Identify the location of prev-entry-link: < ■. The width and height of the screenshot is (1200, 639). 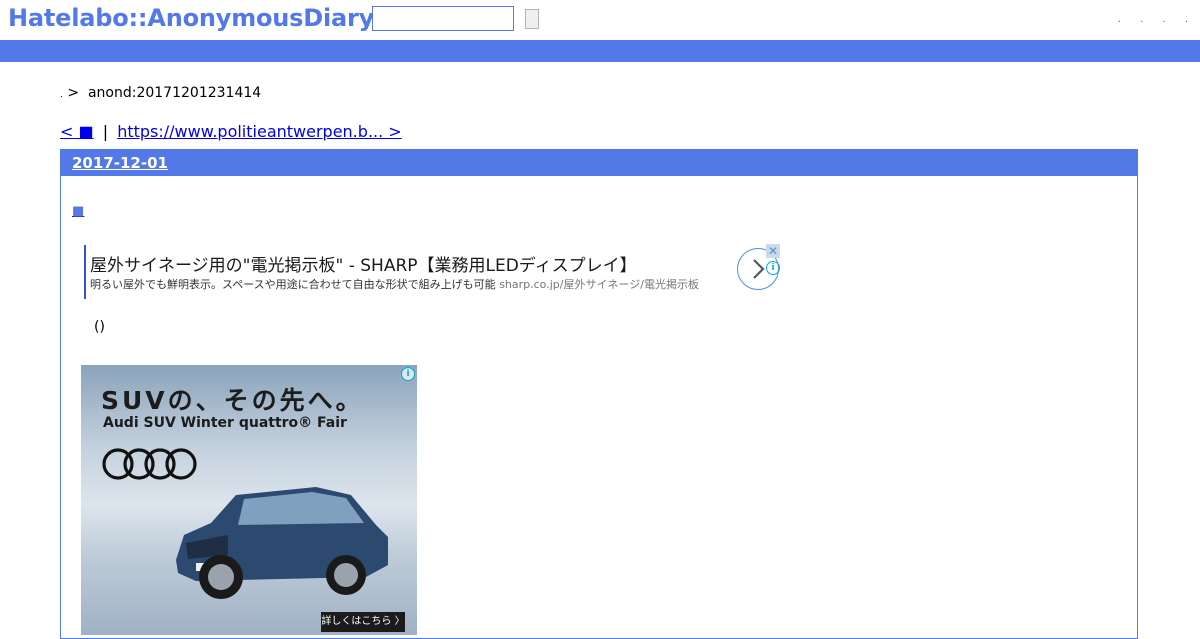
(77, 131).